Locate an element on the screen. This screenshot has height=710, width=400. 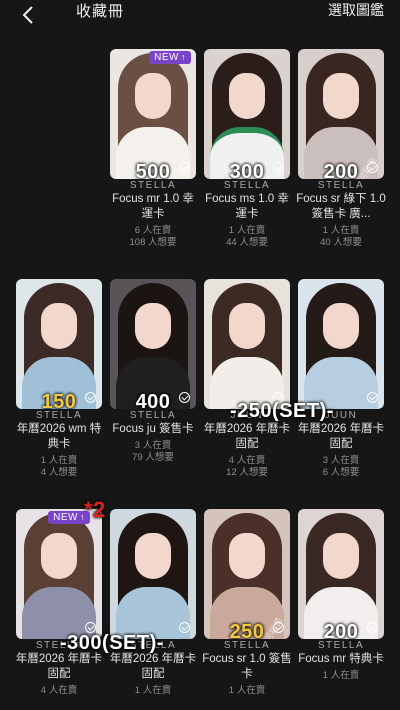
wanting-count: 108 人想要 is located at coordinates (153, 242).